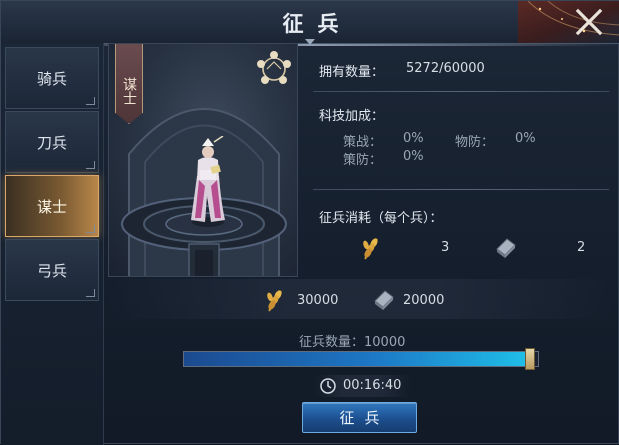 The height and width of the screenshot is (445, 619). I want to click on cost-iron-value: 2, so click(581, 247).